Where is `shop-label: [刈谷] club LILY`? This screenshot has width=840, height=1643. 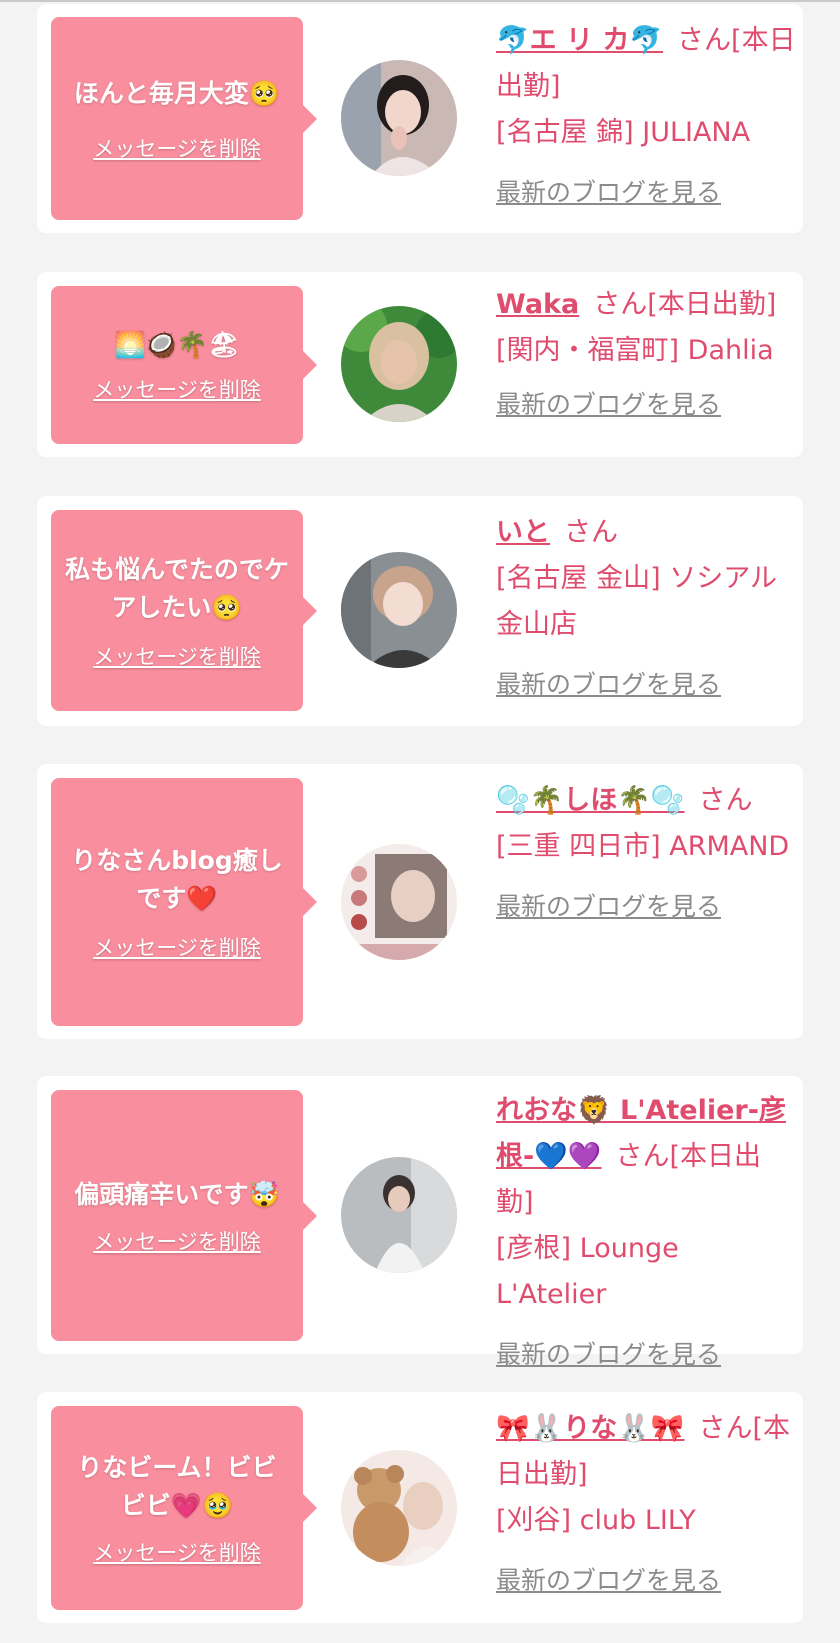
shop-label: [刈谷] club LILY is located at coordinates (596, 1520).